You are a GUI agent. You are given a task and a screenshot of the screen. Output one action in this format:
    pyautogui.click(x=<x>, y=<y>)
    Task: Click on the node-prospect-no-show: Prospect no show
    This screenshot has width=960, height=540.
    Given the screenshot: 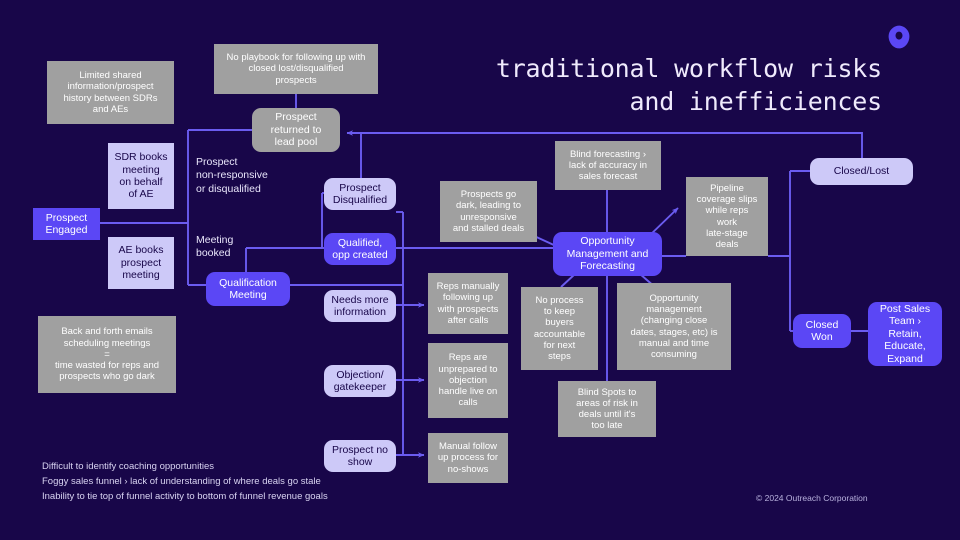 What is the action you would take?
    pyautogui.click(x=360, y=456)
    